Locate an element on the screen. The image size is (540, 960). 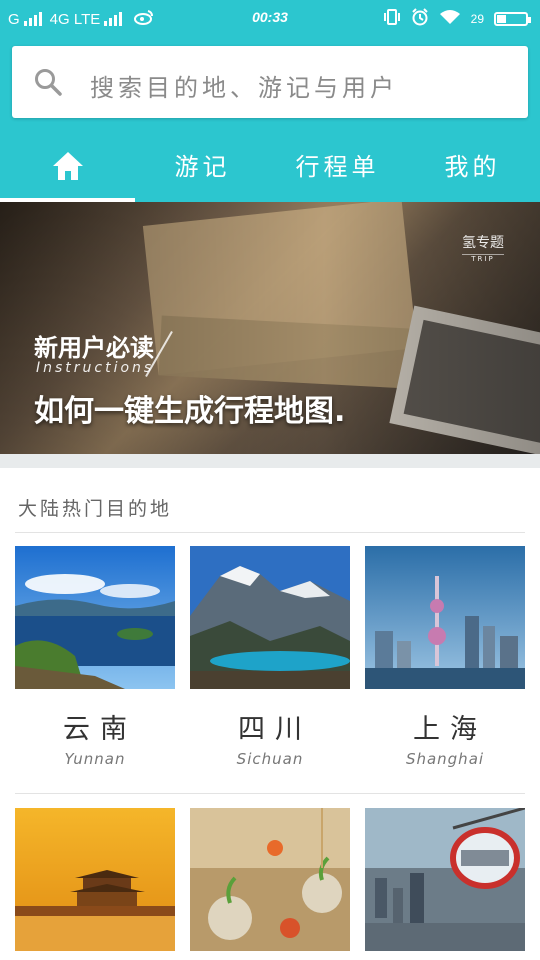
section-separator is located at coordinates (270, 461).